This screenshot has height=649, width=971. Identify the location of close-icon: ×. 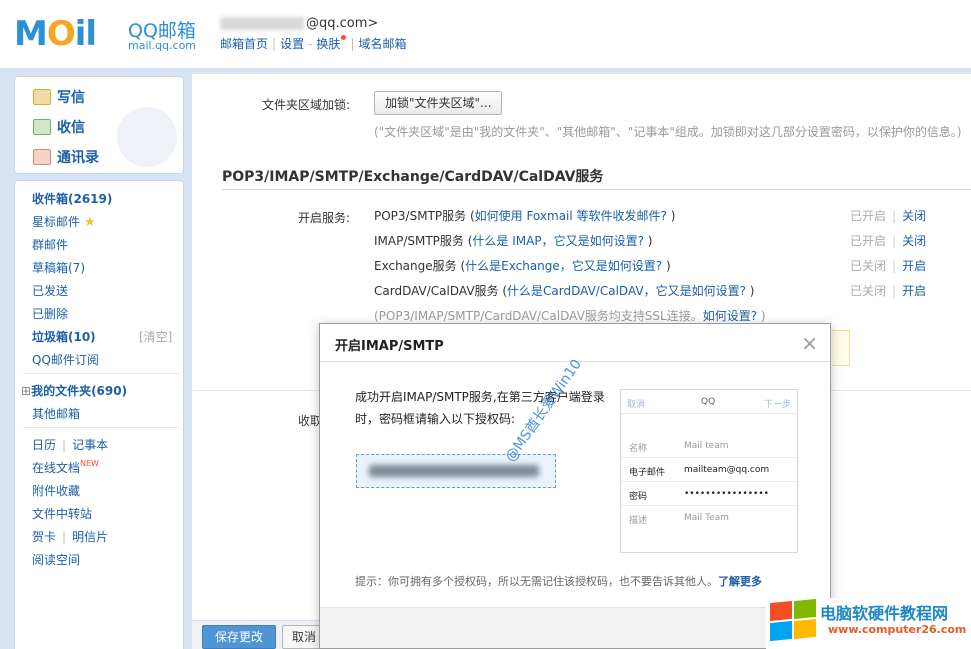
(809, 343).